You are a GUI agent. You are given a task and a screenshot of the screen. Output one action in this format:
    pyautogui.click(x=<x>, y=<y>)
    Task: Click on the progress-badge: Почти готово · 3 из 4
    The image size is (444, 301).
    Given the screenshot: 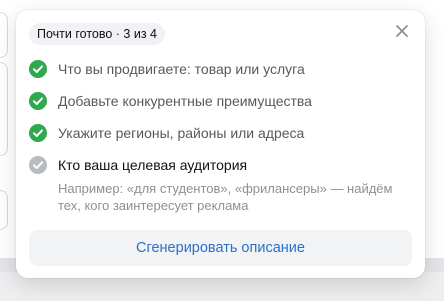 What is the action you would take?
    pyautogui.click(x=97, y=34)
    